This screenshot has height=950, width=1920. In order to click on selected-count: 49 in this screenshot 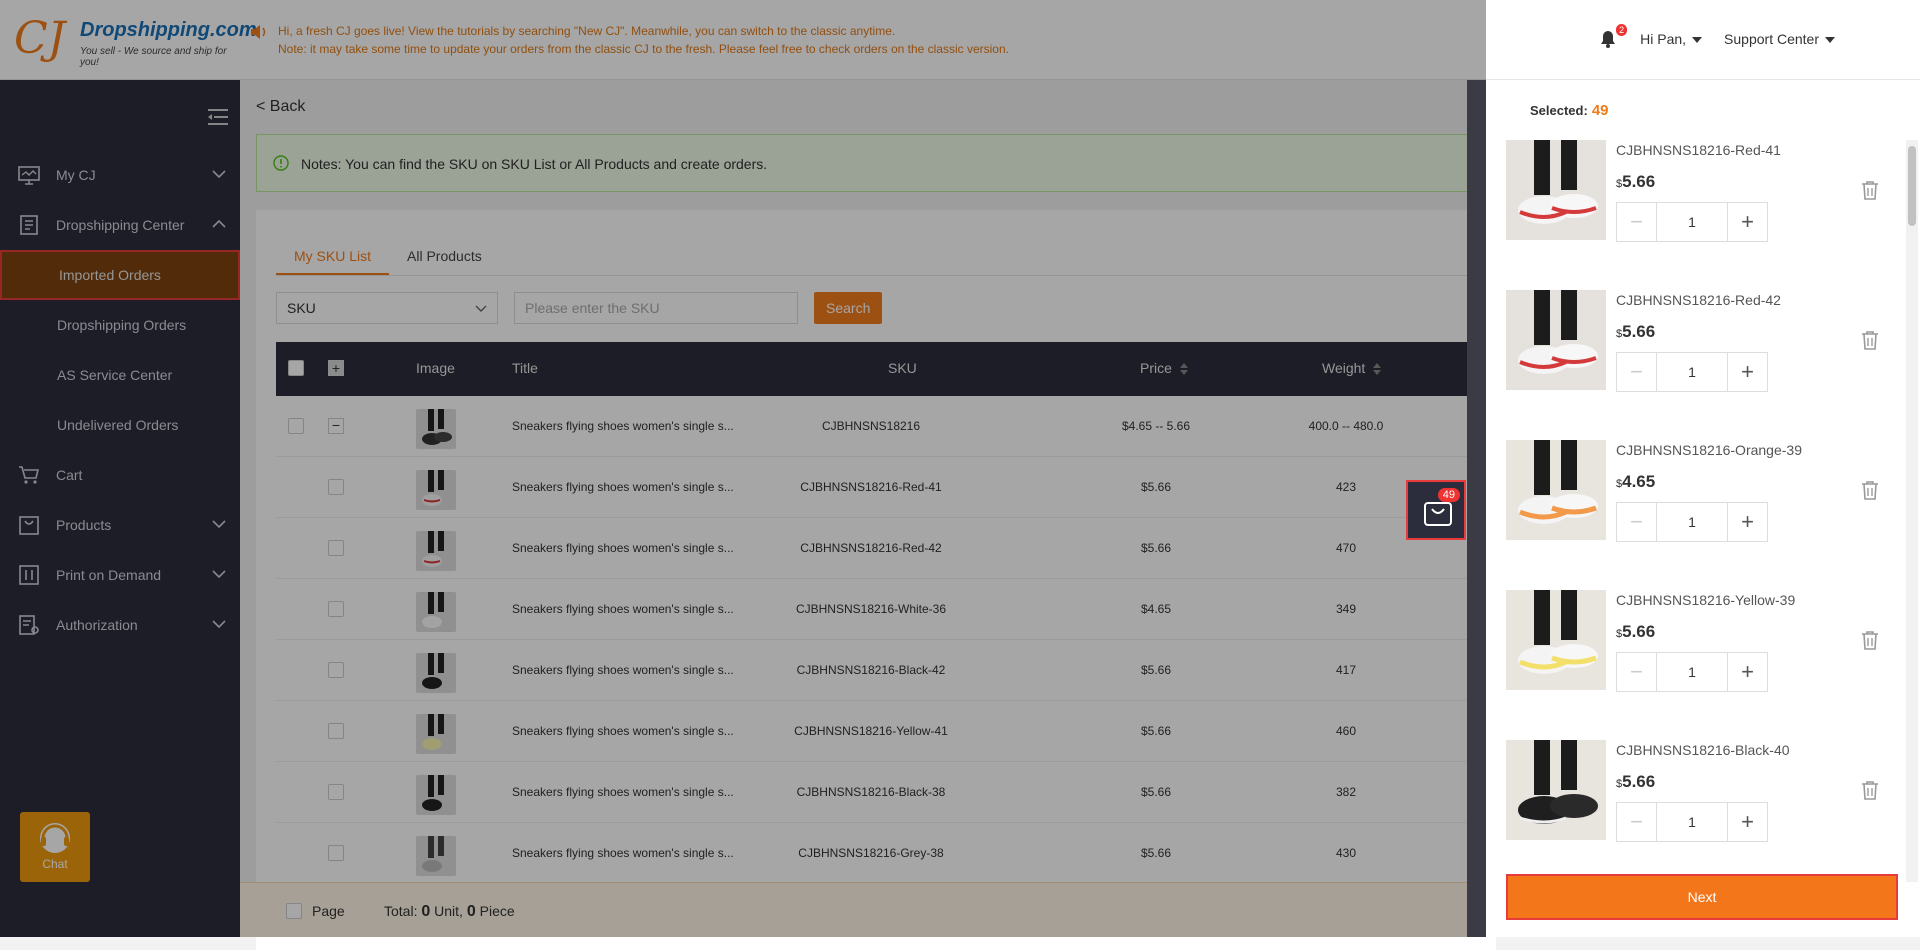, I will do `click(1600, 110)`.